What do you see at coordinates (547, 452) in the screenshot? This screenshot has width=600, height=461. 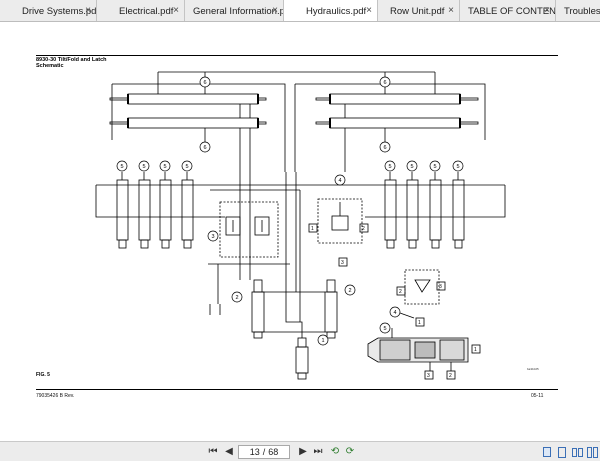 I see `single-page-view-icon` at bounding box center [547, 452].